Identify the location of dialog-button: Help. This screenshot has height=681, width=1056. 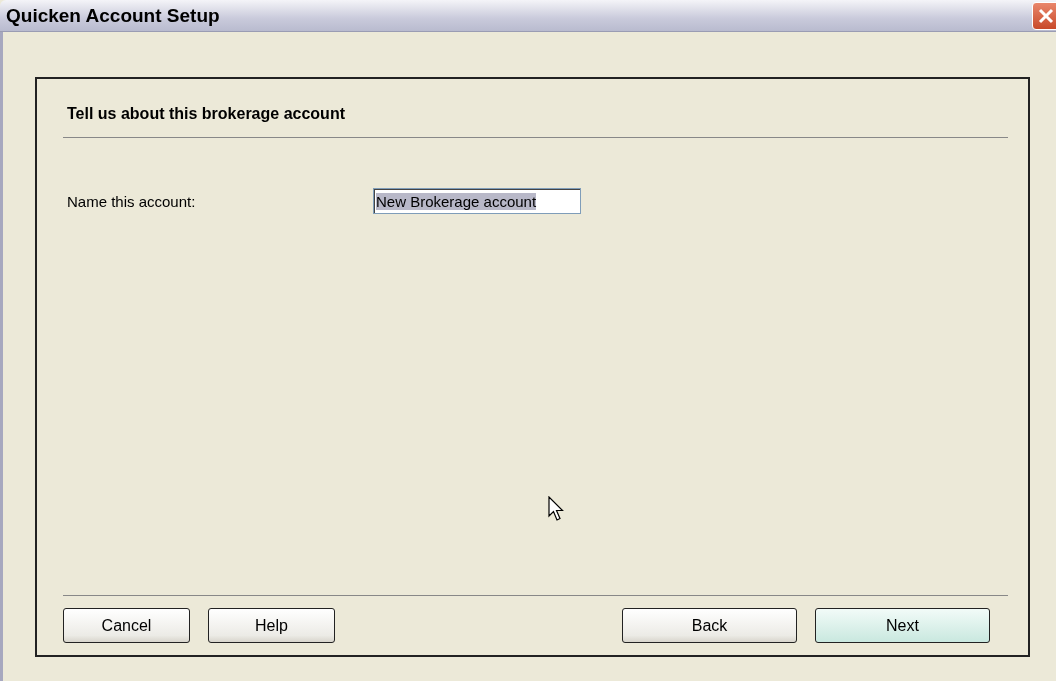
(271, 625).